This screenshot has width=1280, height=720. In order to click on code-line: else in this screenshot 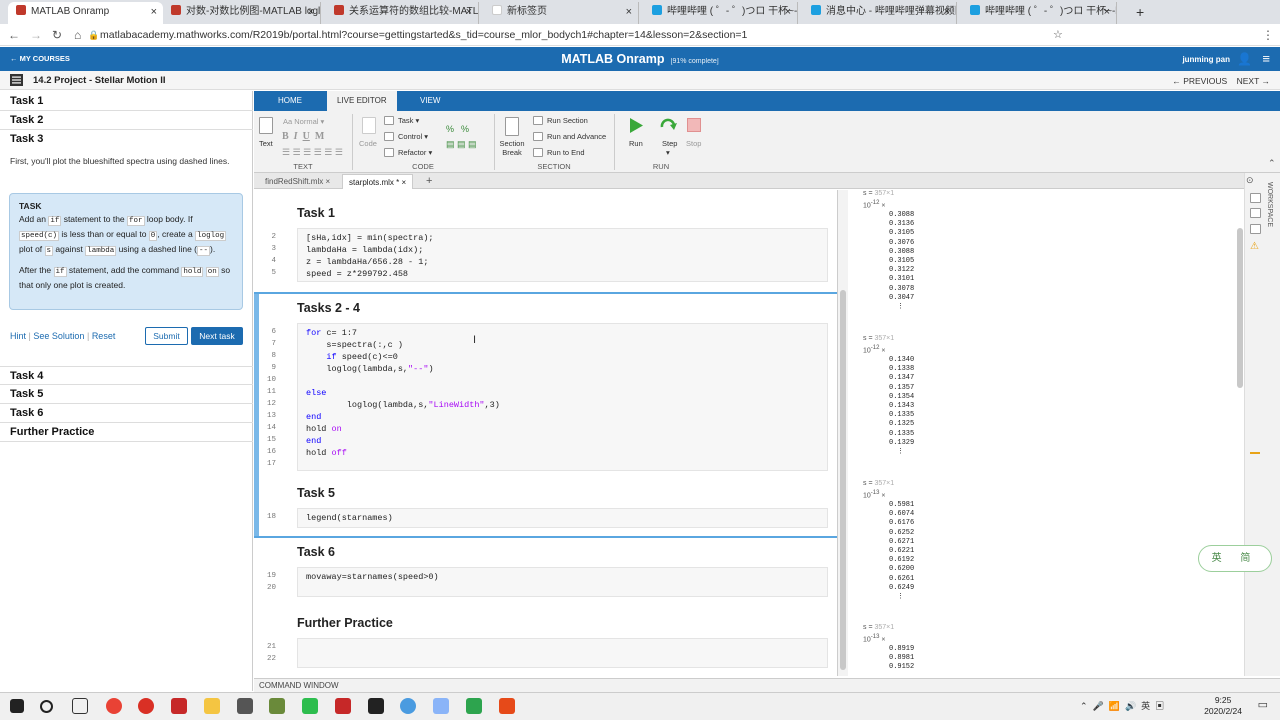, I will do `click(316, 393)`.